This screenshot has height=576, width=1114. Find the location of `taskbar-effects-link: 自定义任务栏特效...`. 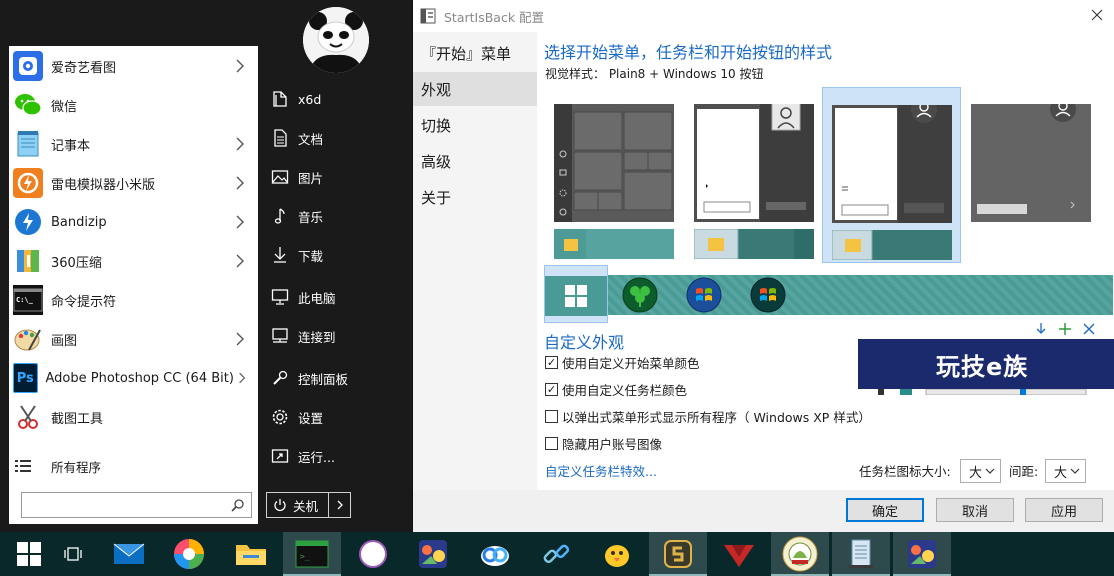

taskbar-effects-link: 自定义任务栏特效... is located at coordinates (601, 470).